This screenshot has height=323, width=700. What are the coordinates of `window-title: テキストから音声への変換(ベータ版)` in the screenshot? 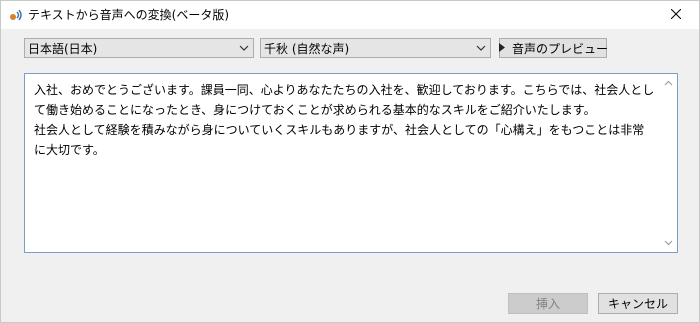 It's located at (129, 15).